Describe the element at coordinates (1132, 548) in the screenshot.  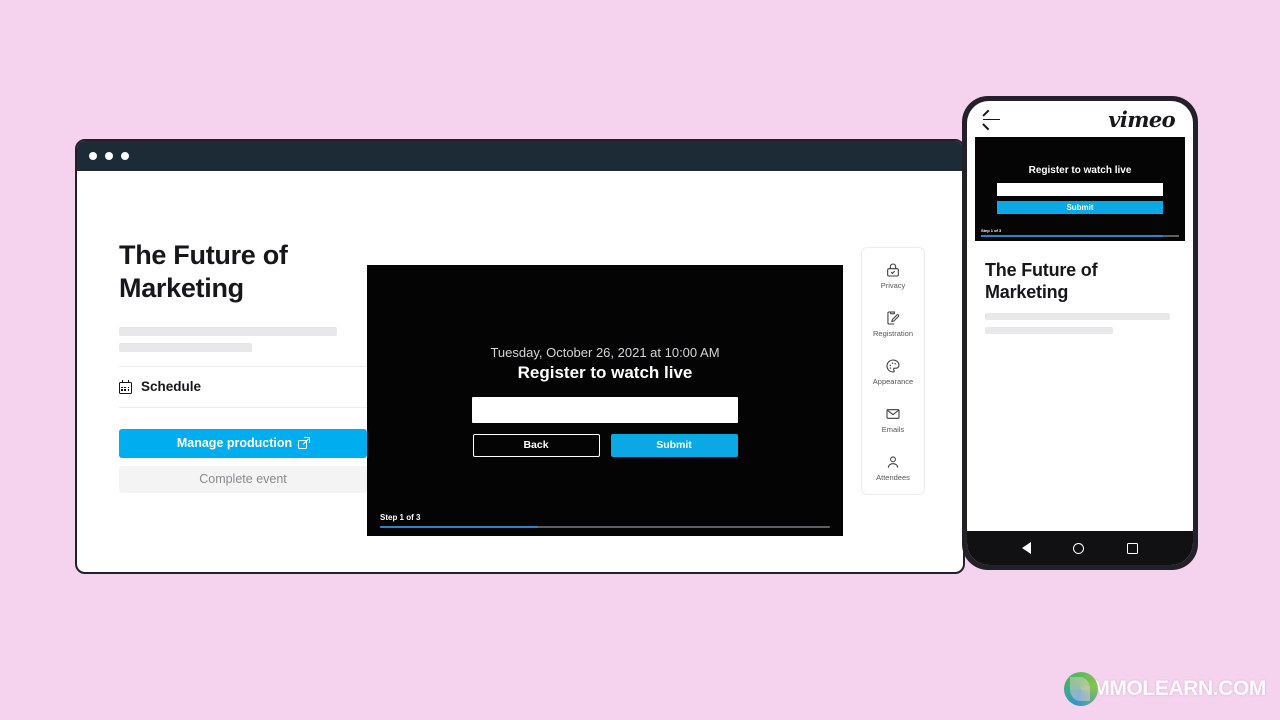
I see `nav-recents-icon` at that location.